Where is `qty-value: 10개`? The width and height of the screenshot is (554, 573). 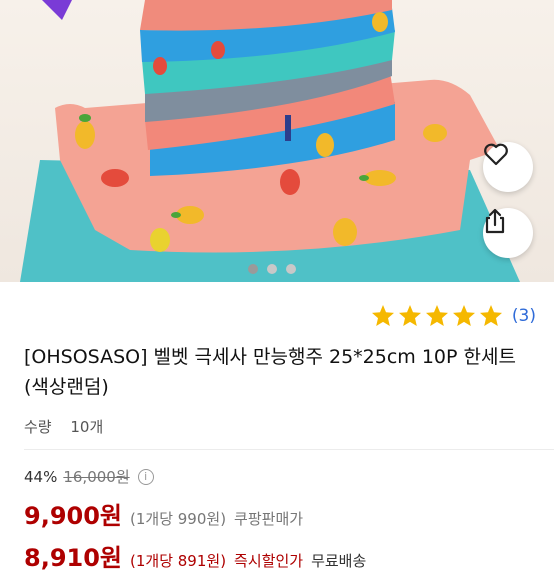
qty-value: 10개 is located at coordinates (87, 427).